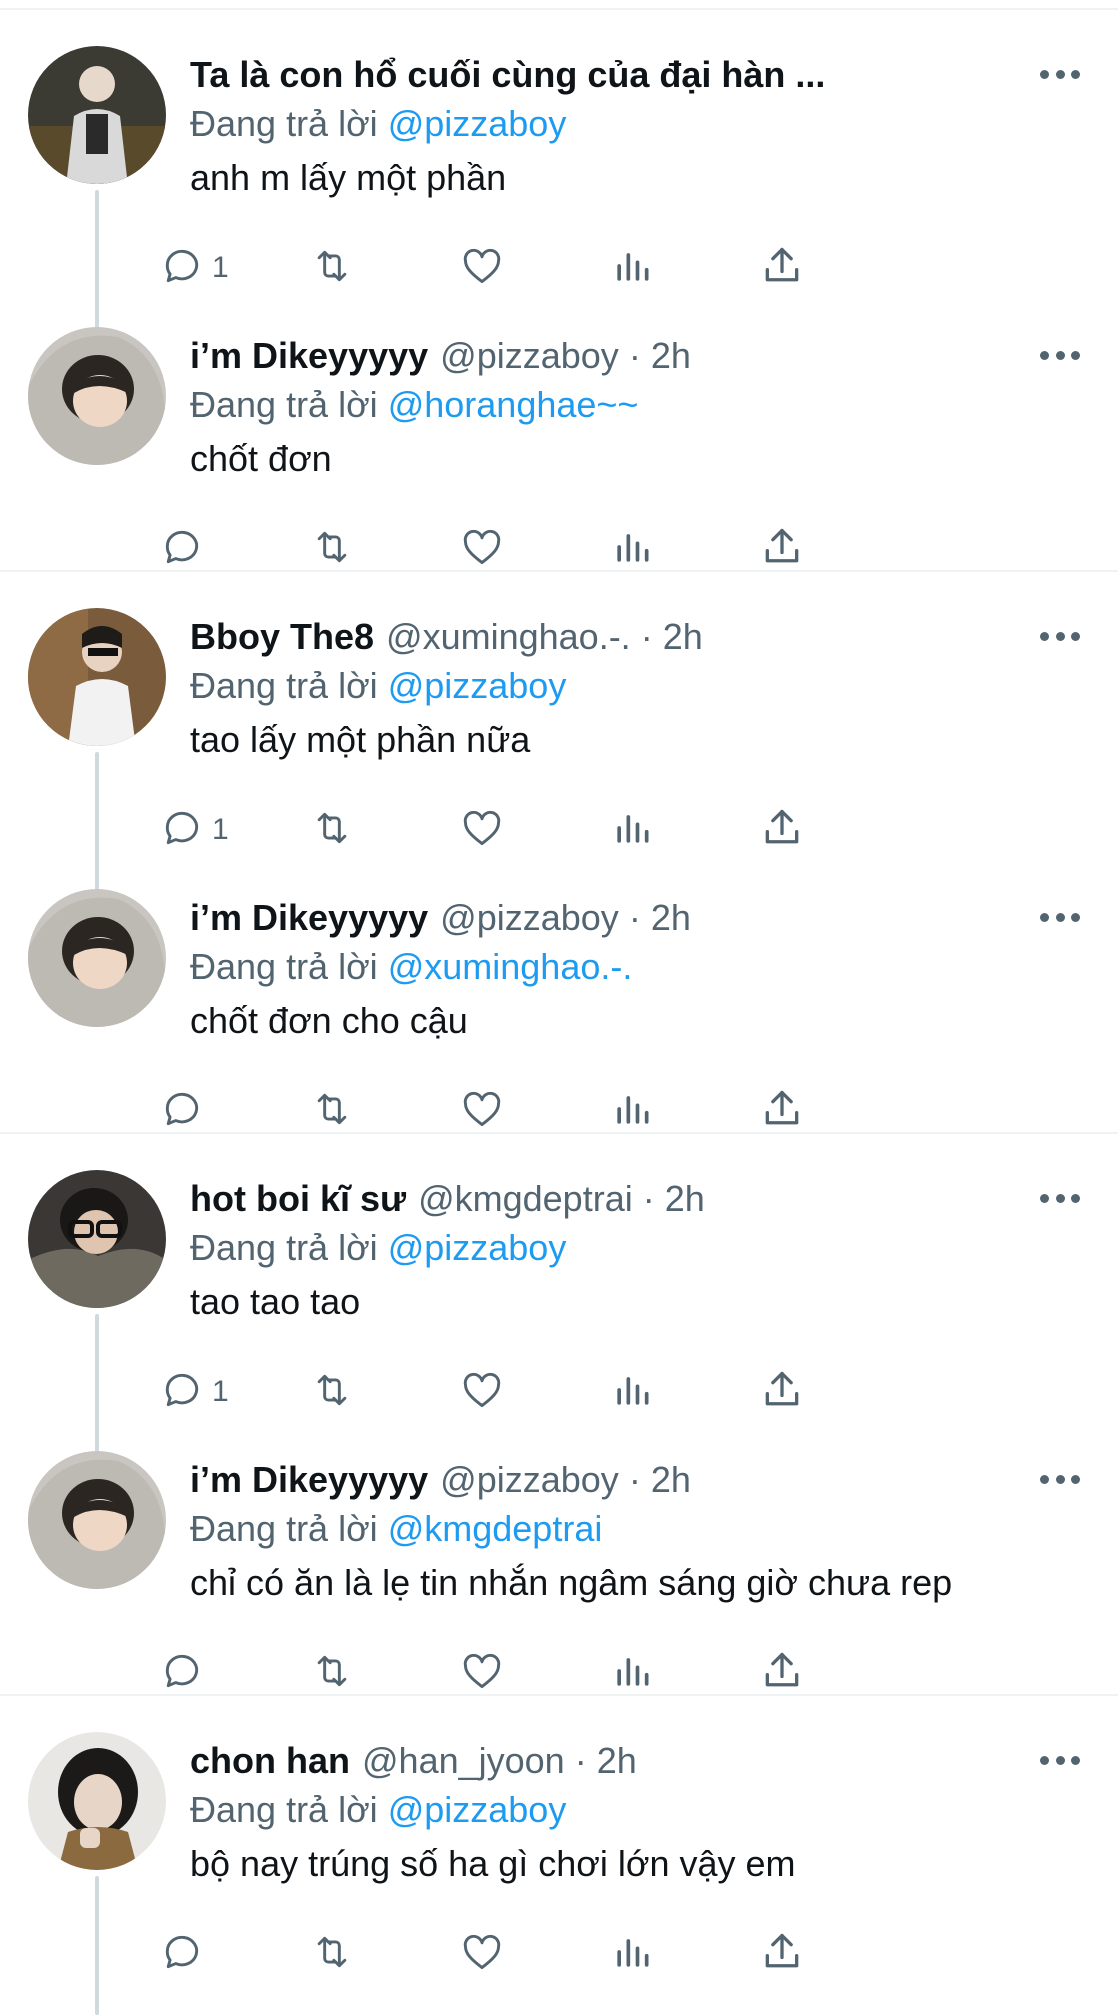  I want to click on user-handle: @han_jyoon, so click(463, 1761).